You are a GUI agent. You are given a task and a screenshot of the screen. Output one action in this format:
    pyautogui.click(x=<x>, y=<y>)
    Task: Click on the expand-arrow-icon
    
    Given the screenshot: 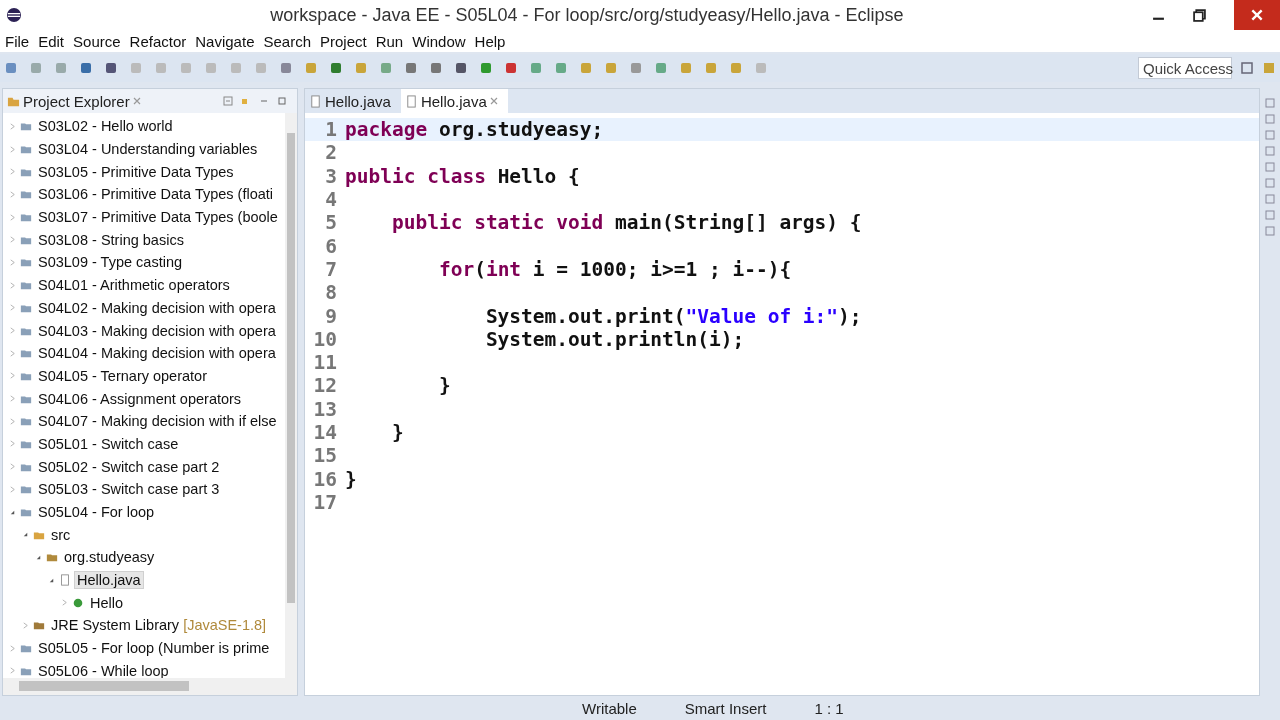 What is the action you would take?
    pyautogui.click(x=25, y=535)
    